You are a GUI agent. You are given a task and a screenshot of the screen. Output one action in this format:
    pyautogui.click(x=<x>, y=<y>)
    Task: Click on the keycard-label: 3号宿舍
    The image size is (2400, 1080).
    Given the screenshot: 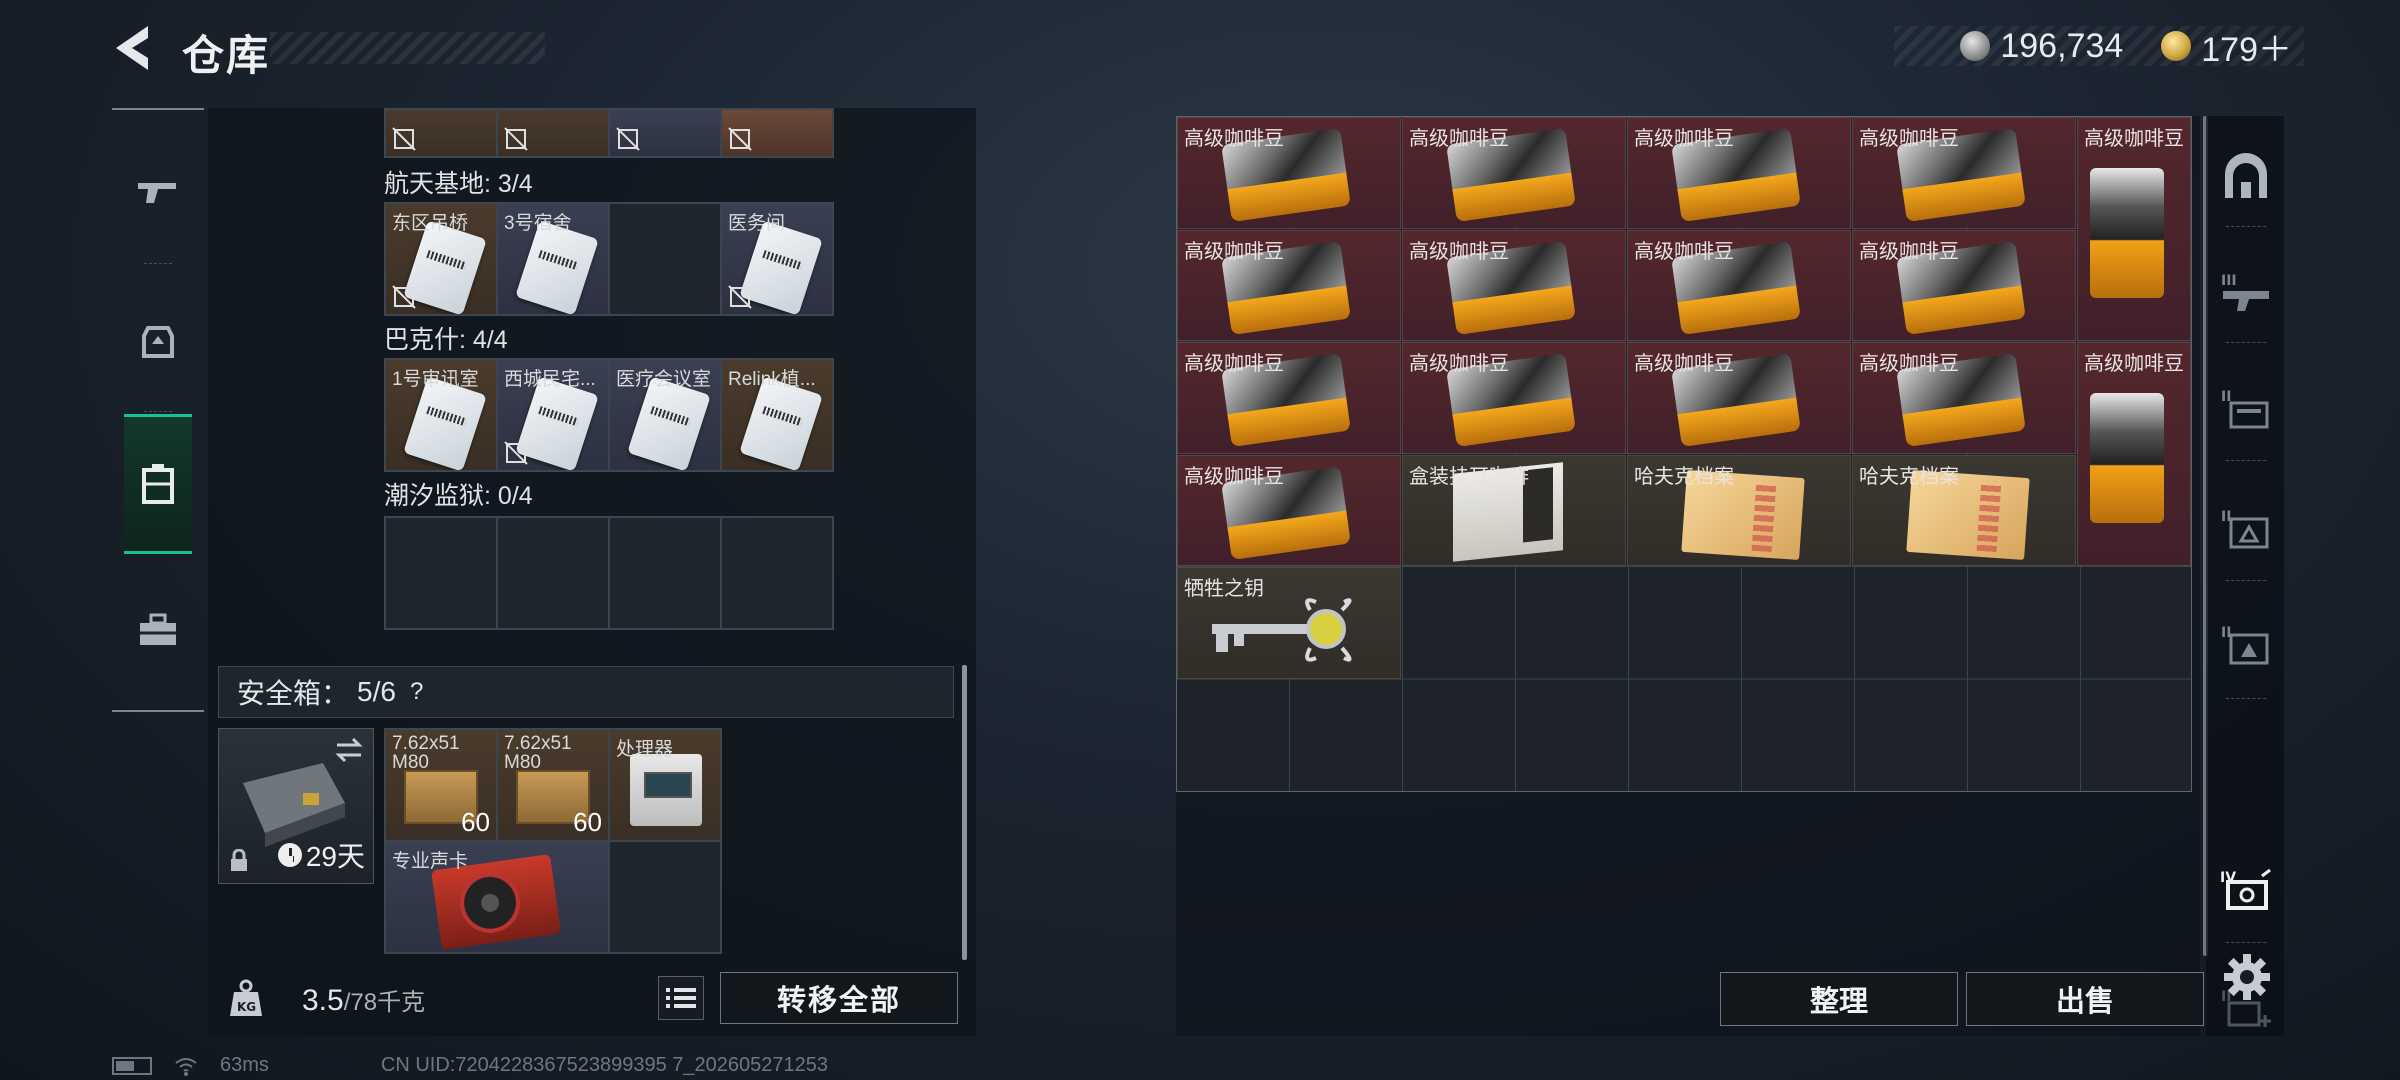 What is the action you would take?
    pyautogui.click(x=538, y=223)
    